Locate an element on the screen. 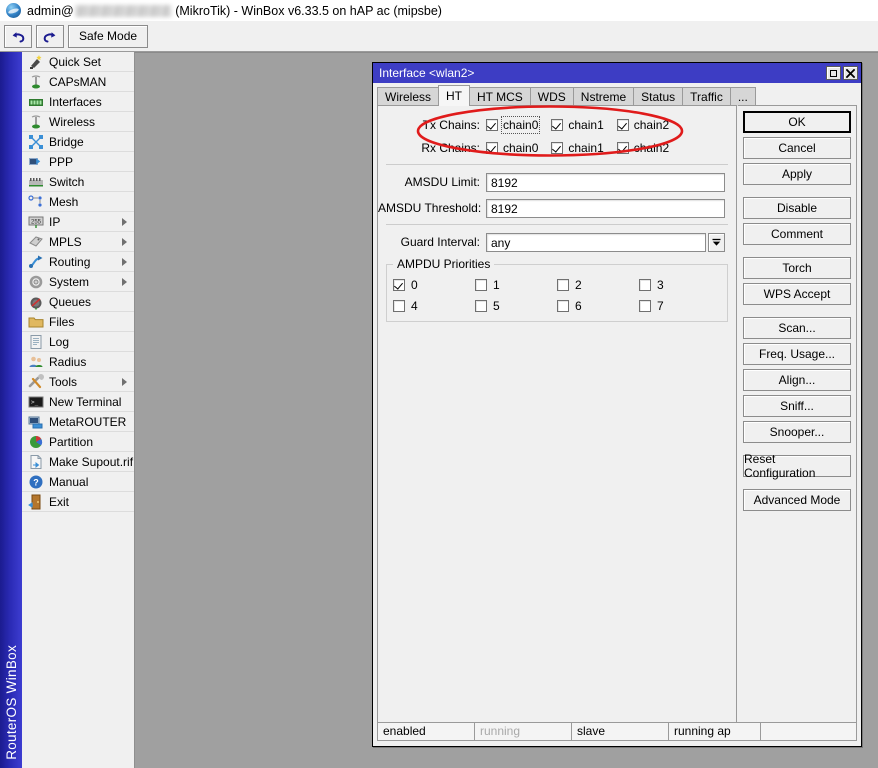  sidebar-item-label: Switch is located at coordinates (67, 181).